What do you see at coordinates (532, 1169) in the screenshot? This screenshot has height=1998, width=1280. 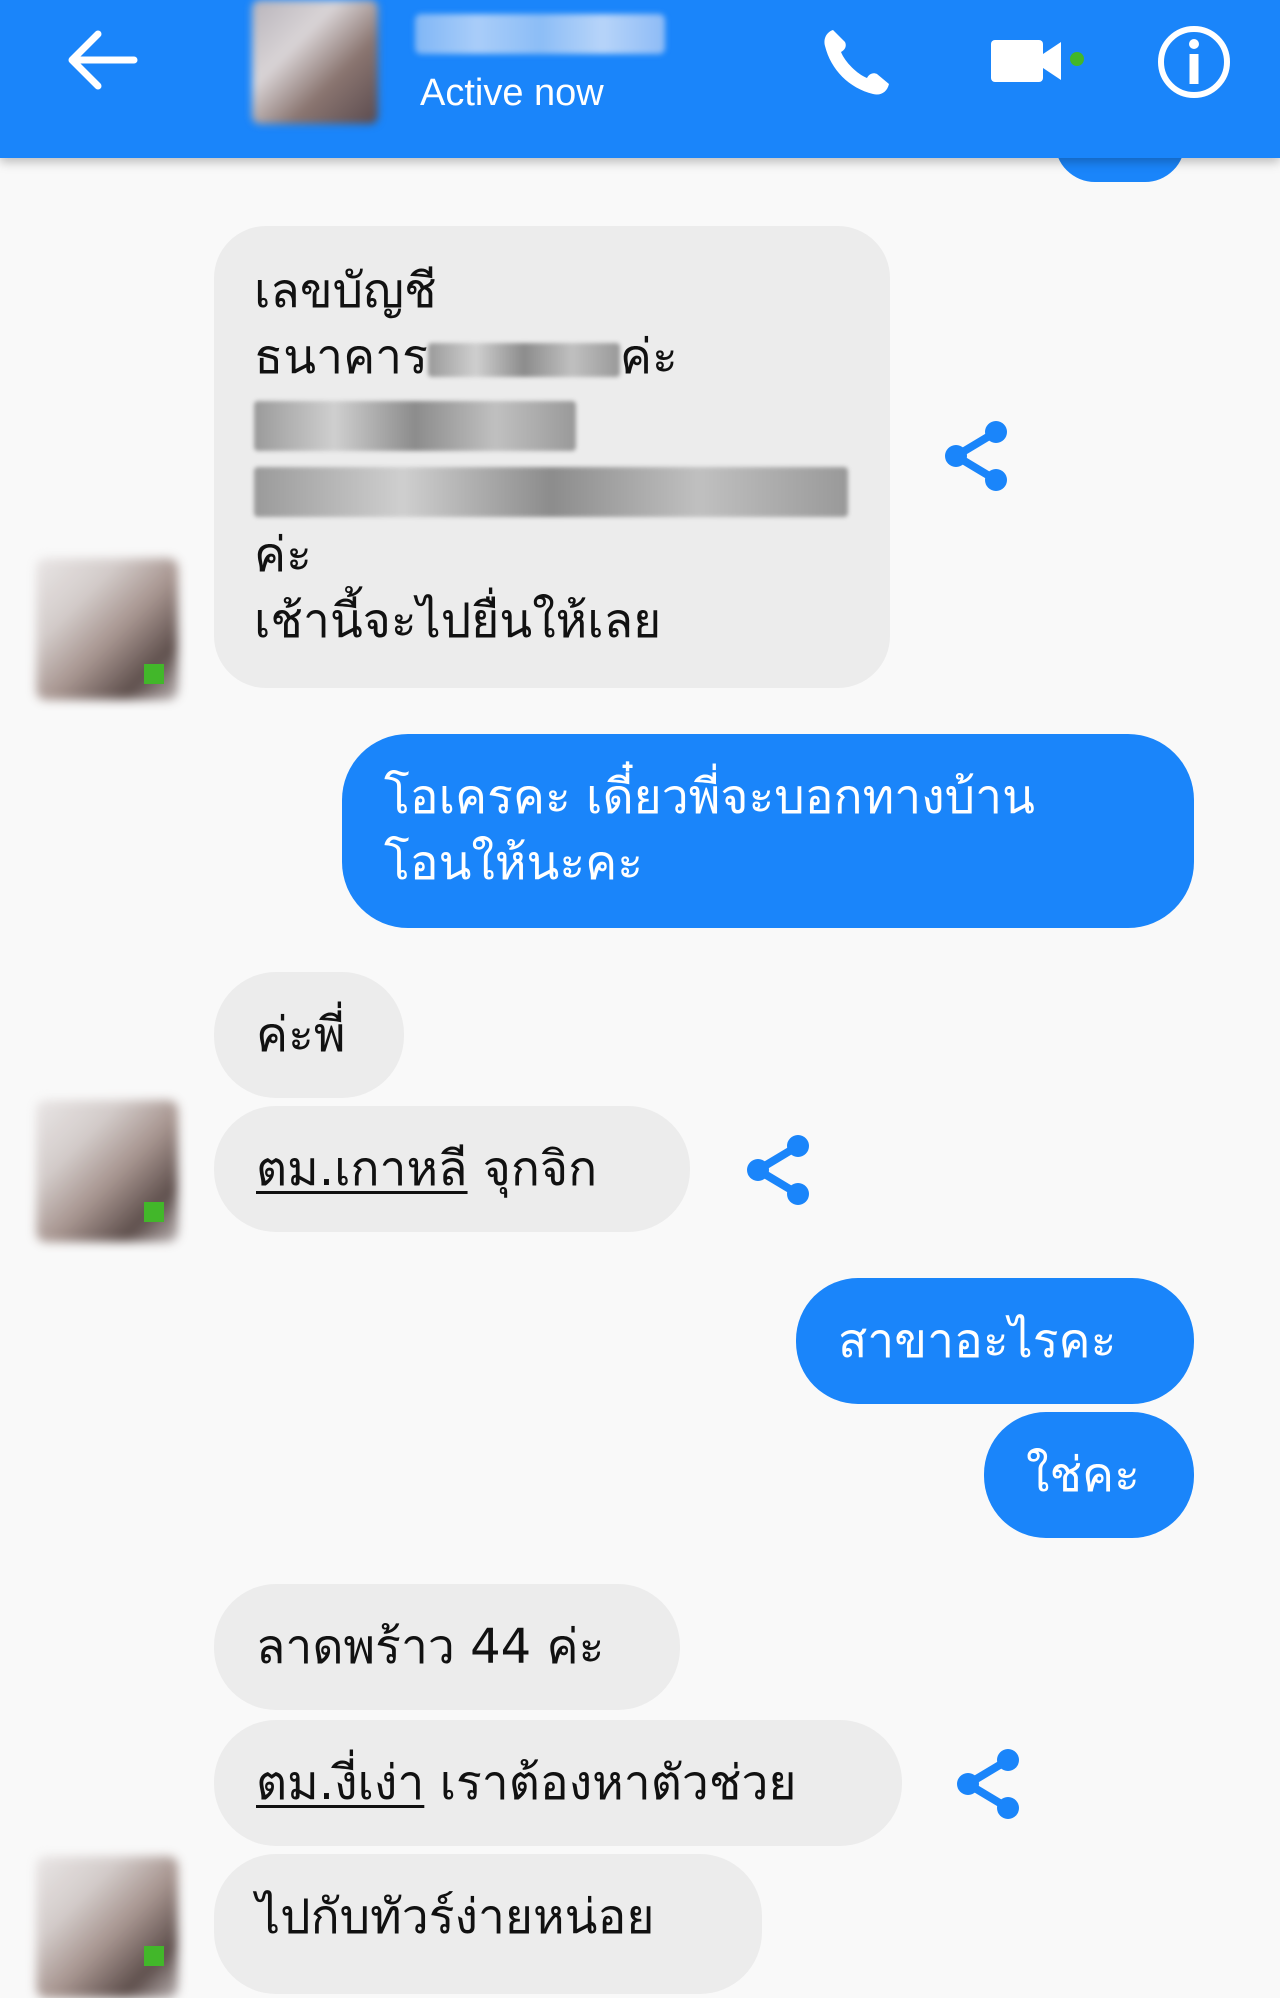 I see `message-text: จุกจิก` at bounding box center [532, 1169].